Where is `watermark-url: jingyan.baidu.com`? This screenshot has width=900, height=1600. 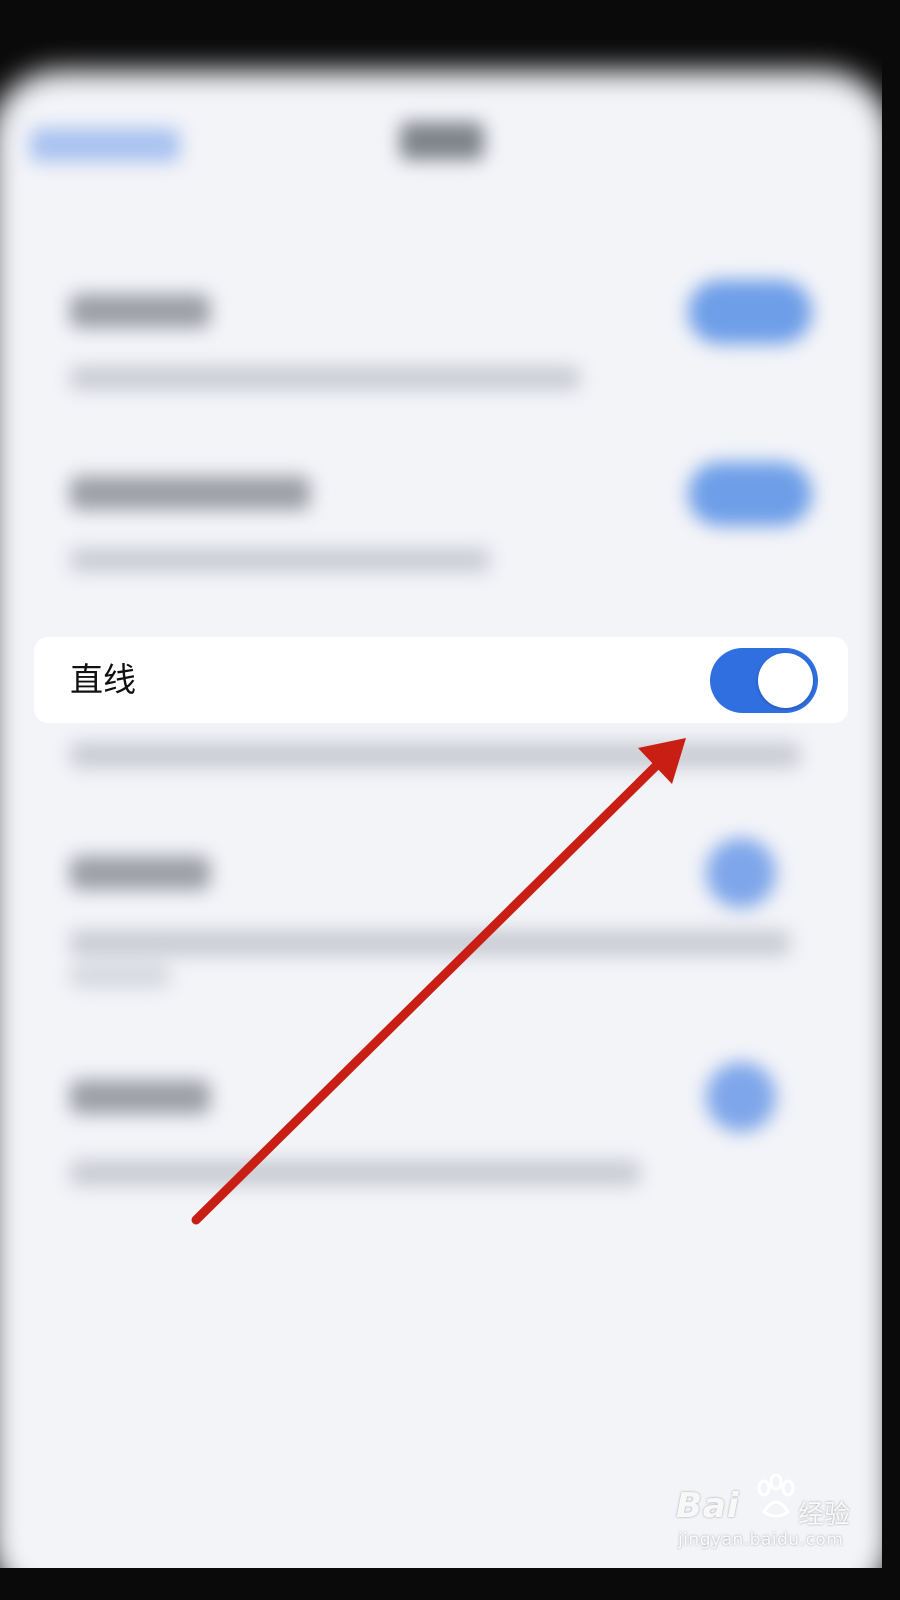
watermark-url: jingyan.baidu.com is located at coordinates (761, 1540).